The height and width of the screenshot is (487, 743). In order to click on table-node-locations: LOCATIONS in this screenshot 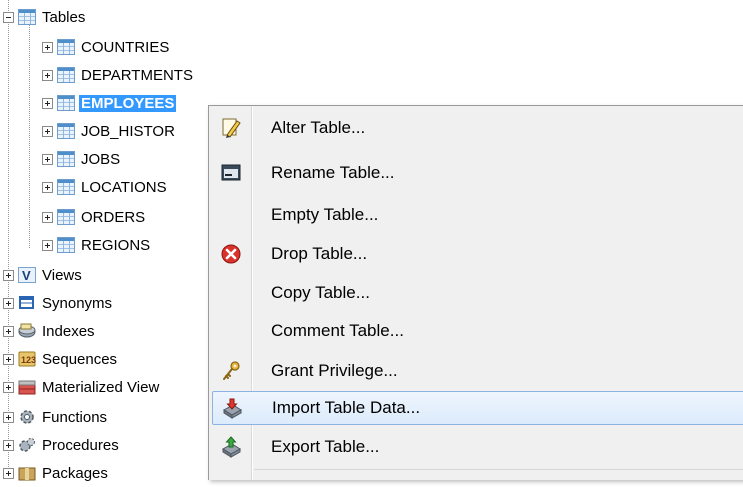, I will do `click(105, 187)`.